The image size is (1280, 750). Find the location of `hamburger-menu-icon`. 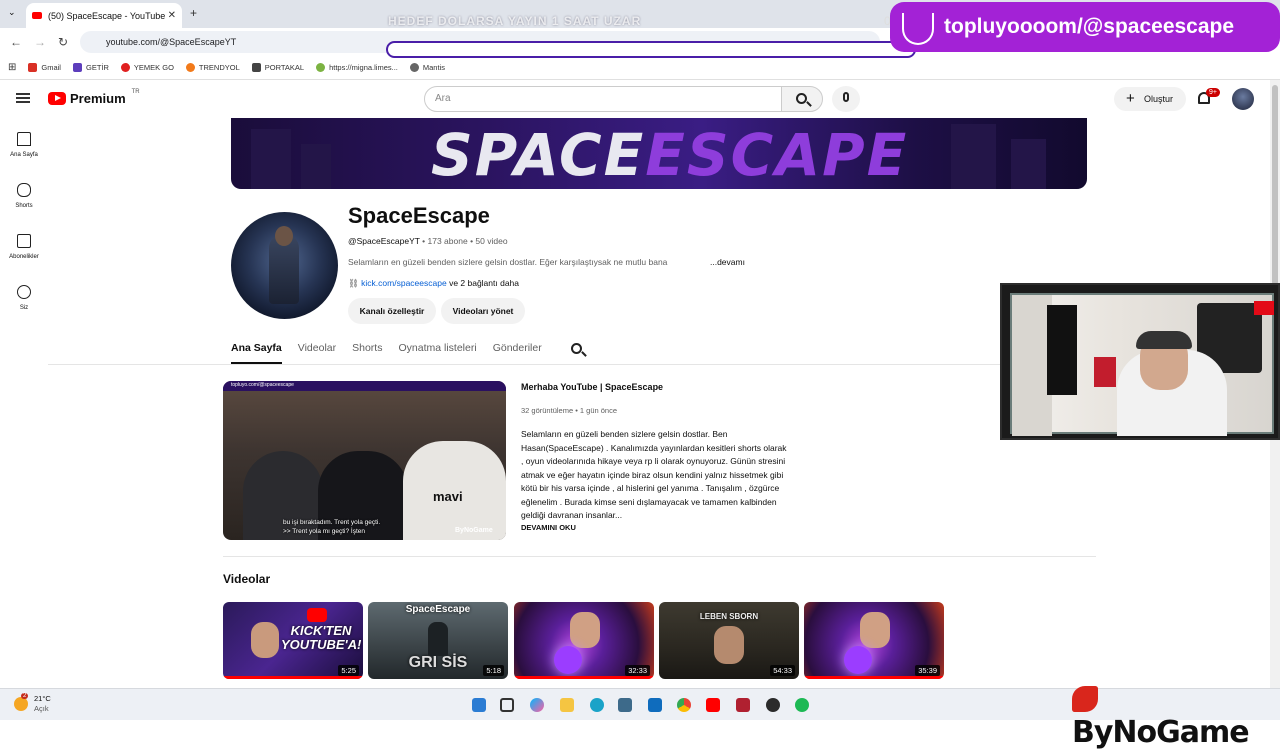

hamburger-menu-icon is located at coordinates (23, 98).